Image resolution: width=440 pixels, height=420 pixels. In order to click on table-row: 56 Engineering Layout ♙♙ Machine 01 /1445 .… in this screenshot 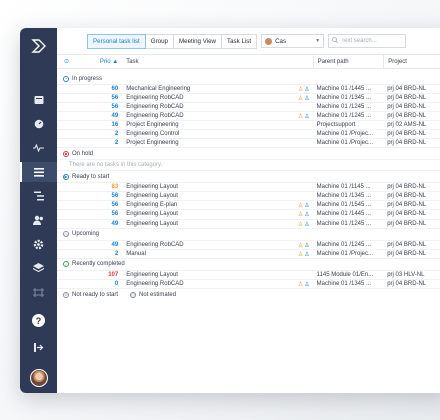, I will do `click(248, 215)`.